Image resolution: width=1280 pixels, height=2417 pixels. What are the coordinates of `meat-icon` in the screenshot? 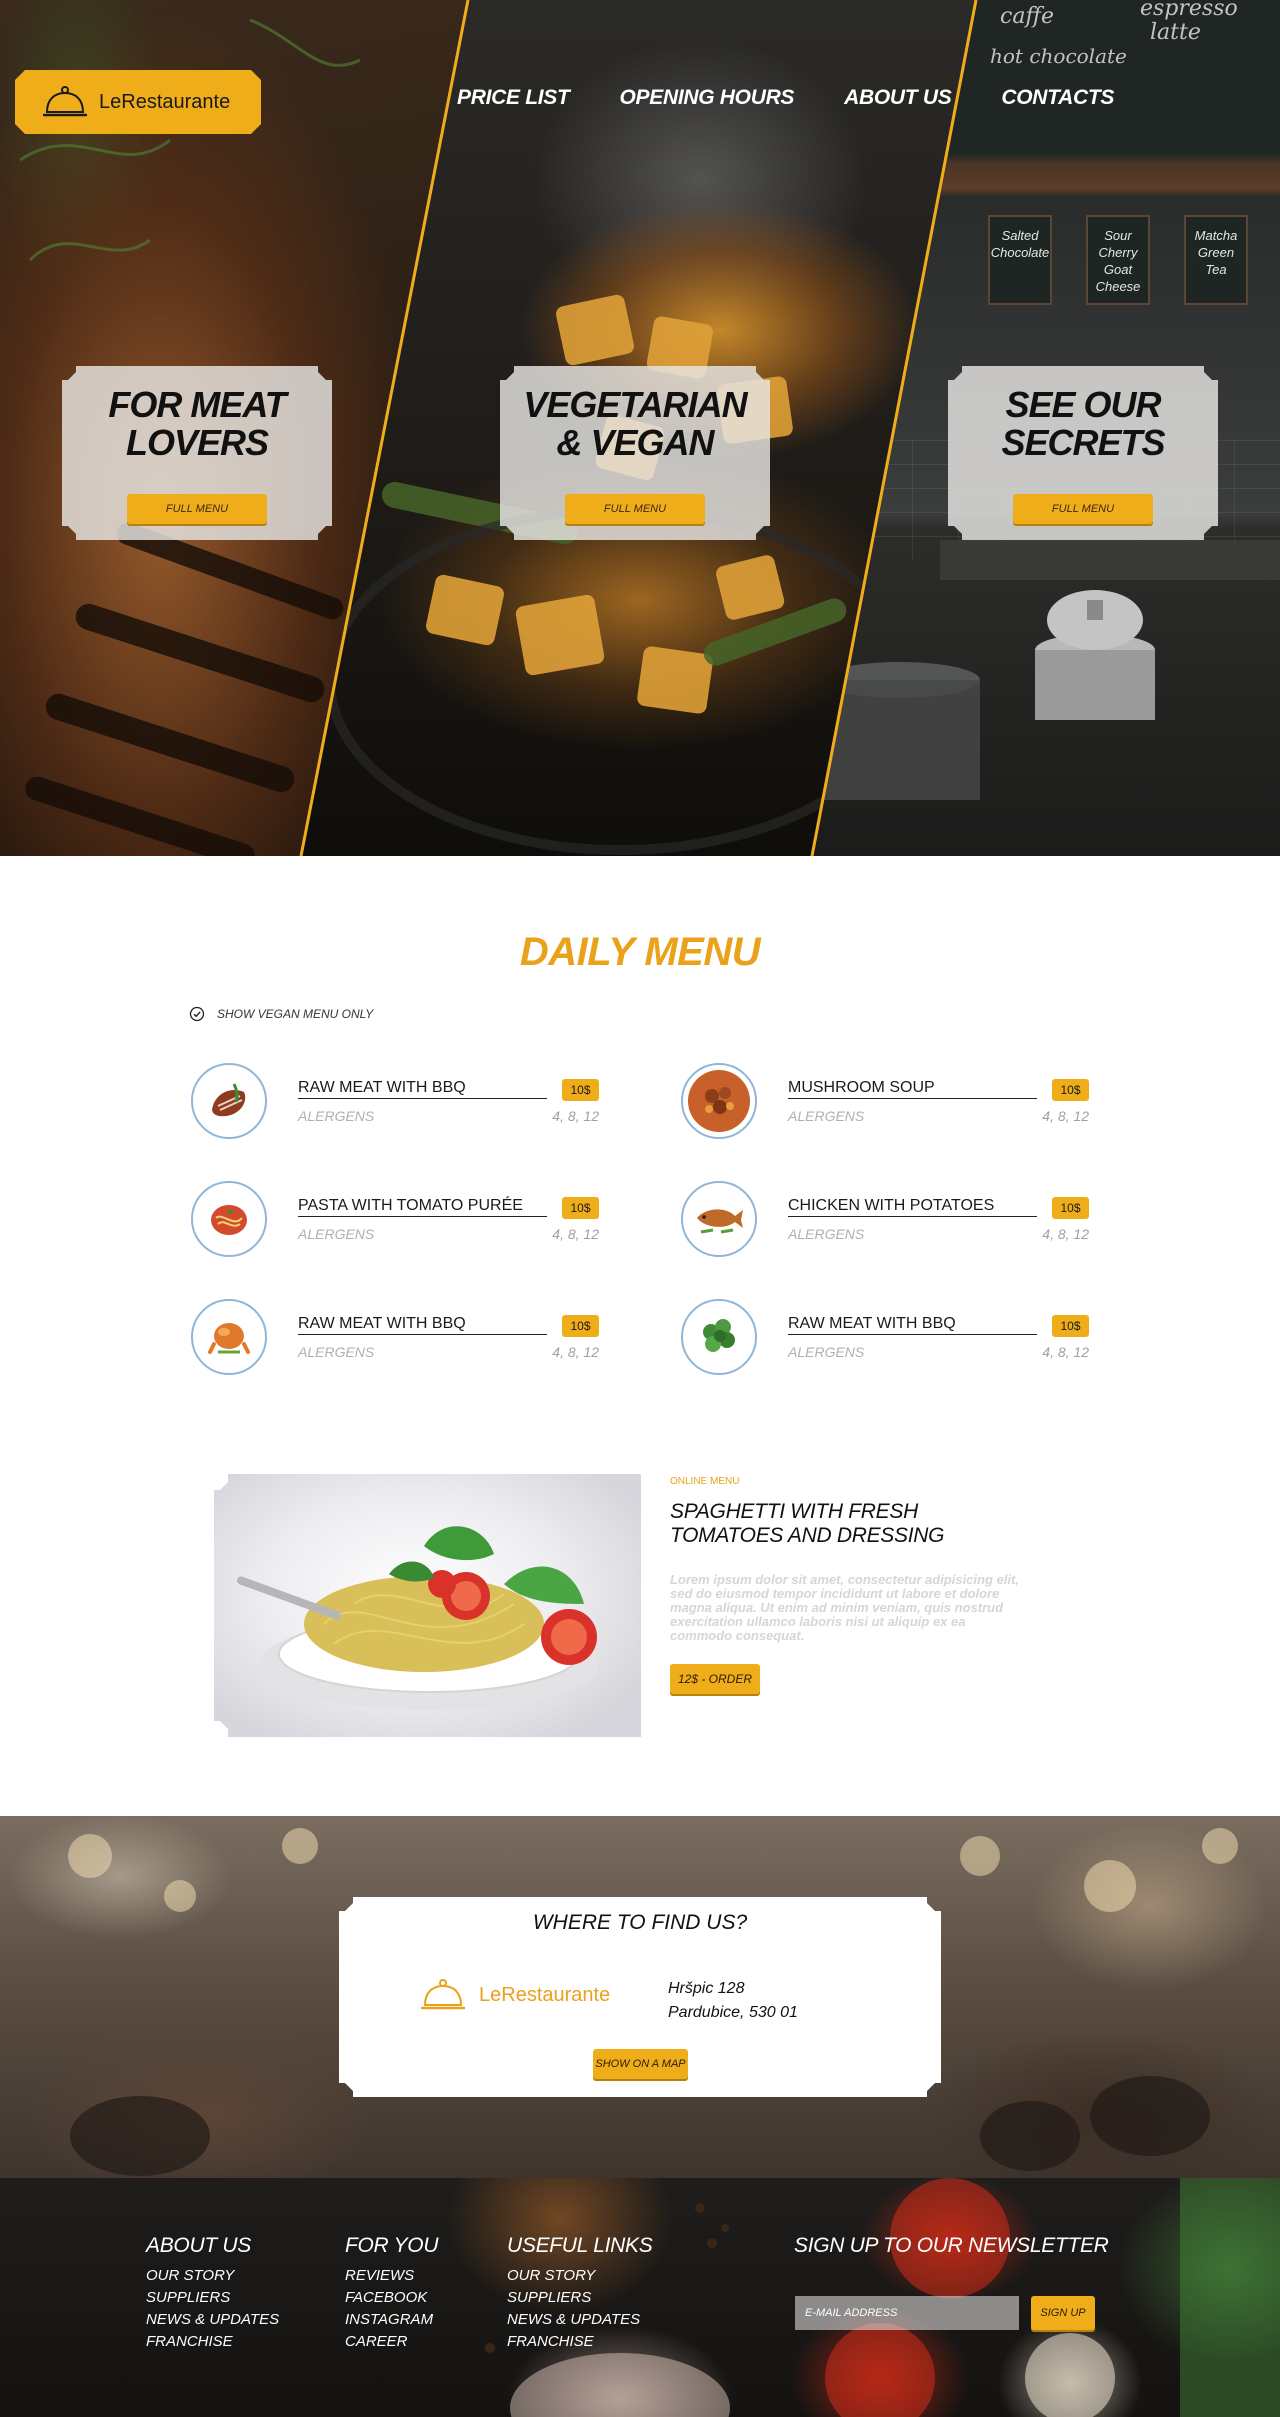 It's located at (229, 1101).